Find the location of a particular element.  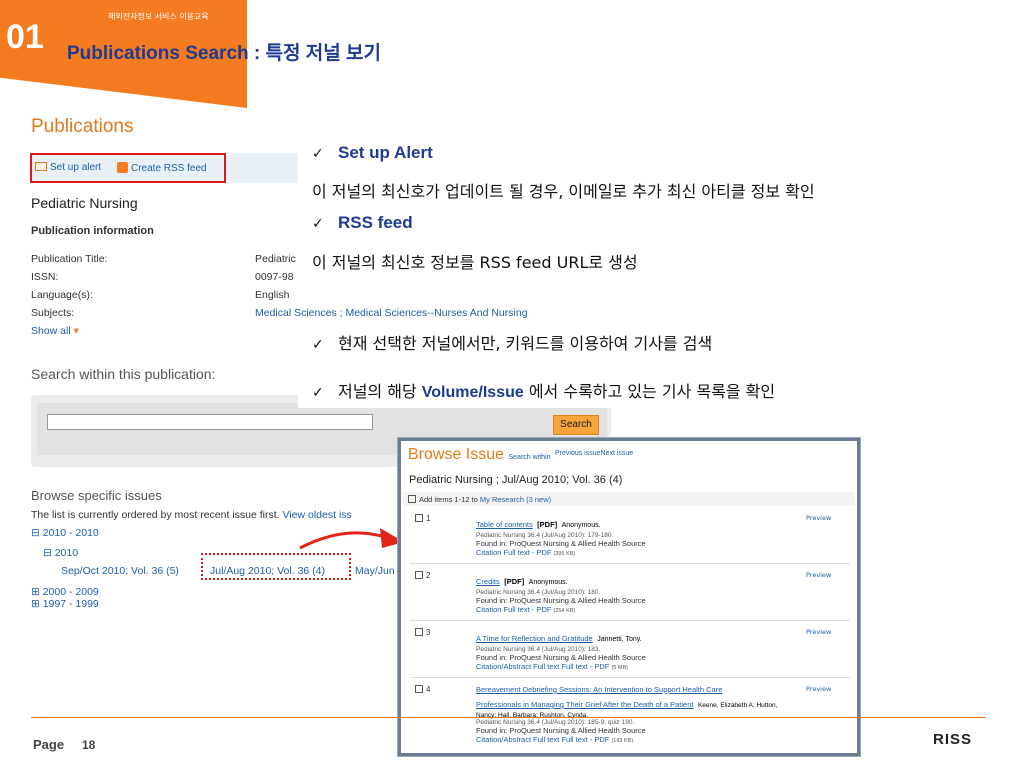

tree-range-2010: ⊟ 2010 - 2010 is located at coordinates (65, 533).